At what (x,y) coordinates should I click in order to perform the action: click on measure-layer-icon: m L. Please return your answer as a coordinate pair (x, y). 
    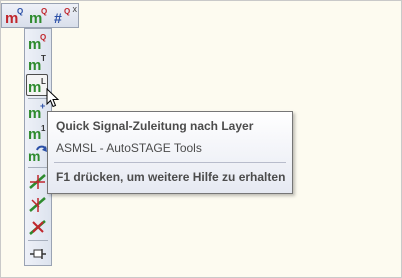
    Looking at the image, I should click on (37, 86).